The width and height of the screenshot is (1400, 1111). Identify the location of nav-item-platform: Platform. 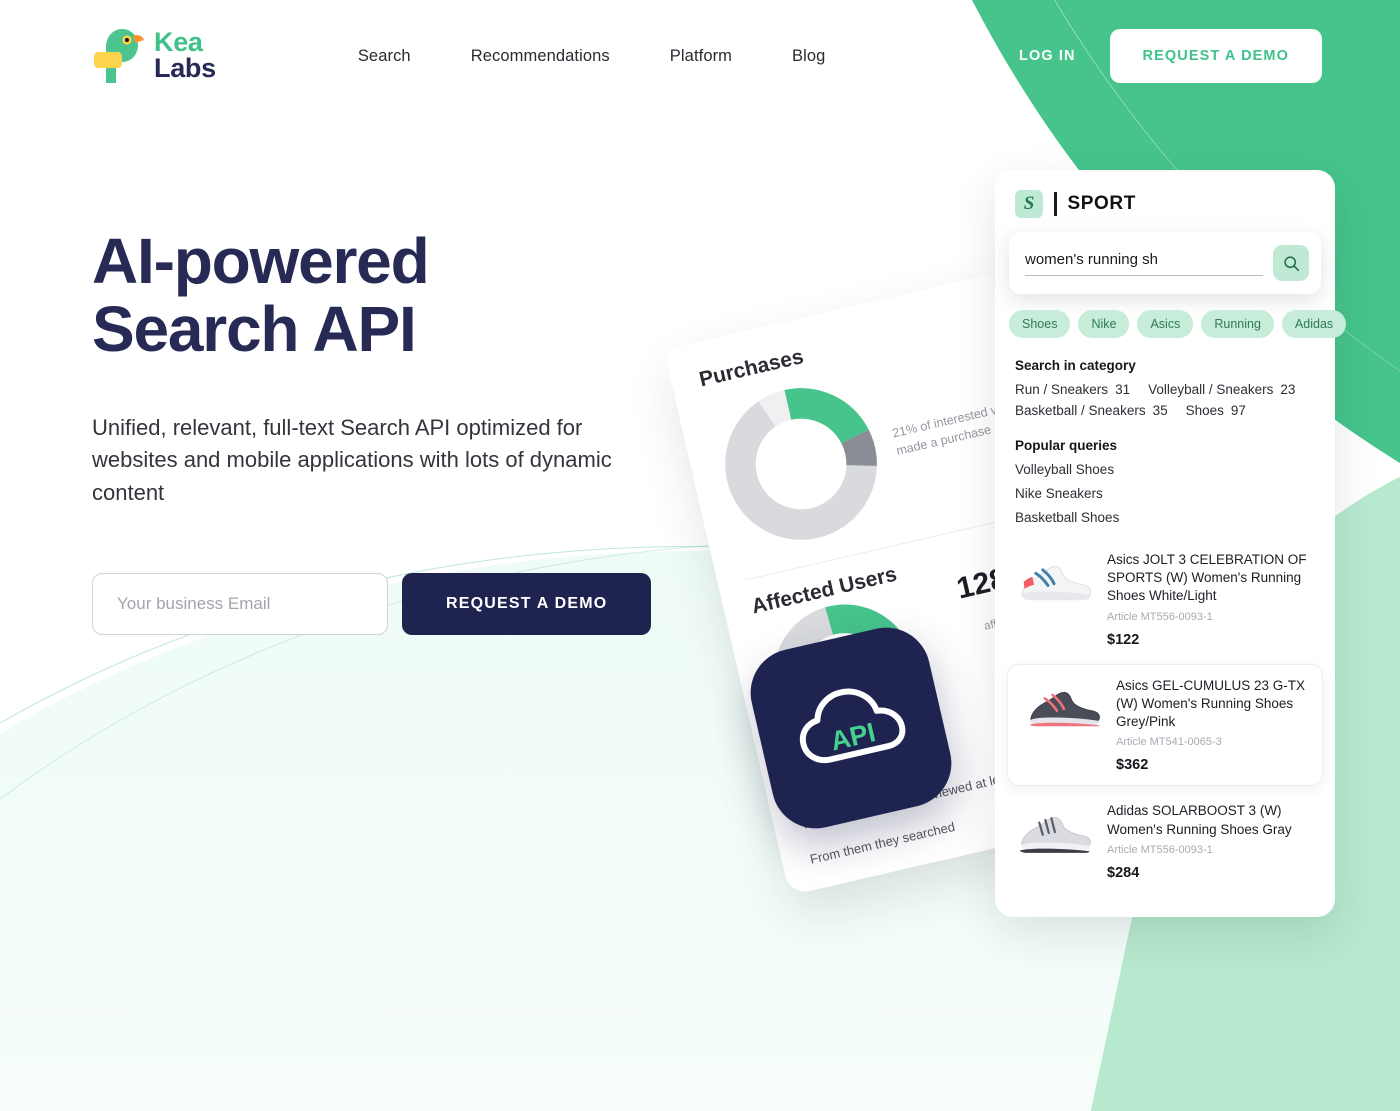
(701, 56).